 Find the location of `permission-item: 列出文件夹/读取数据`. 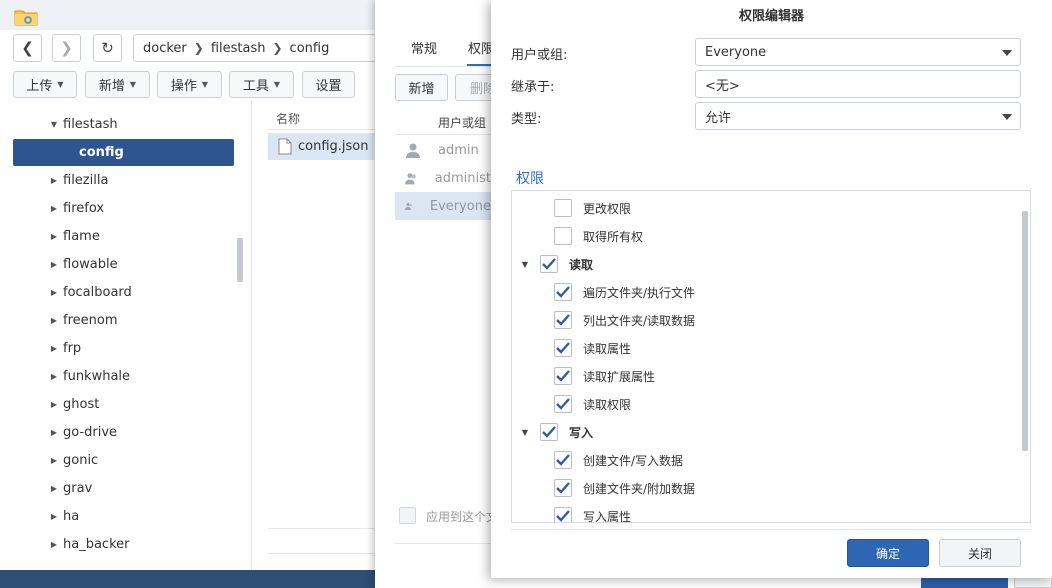

permission-item: 列出文件夹/读取数据 is located at coordinates (624, 320).